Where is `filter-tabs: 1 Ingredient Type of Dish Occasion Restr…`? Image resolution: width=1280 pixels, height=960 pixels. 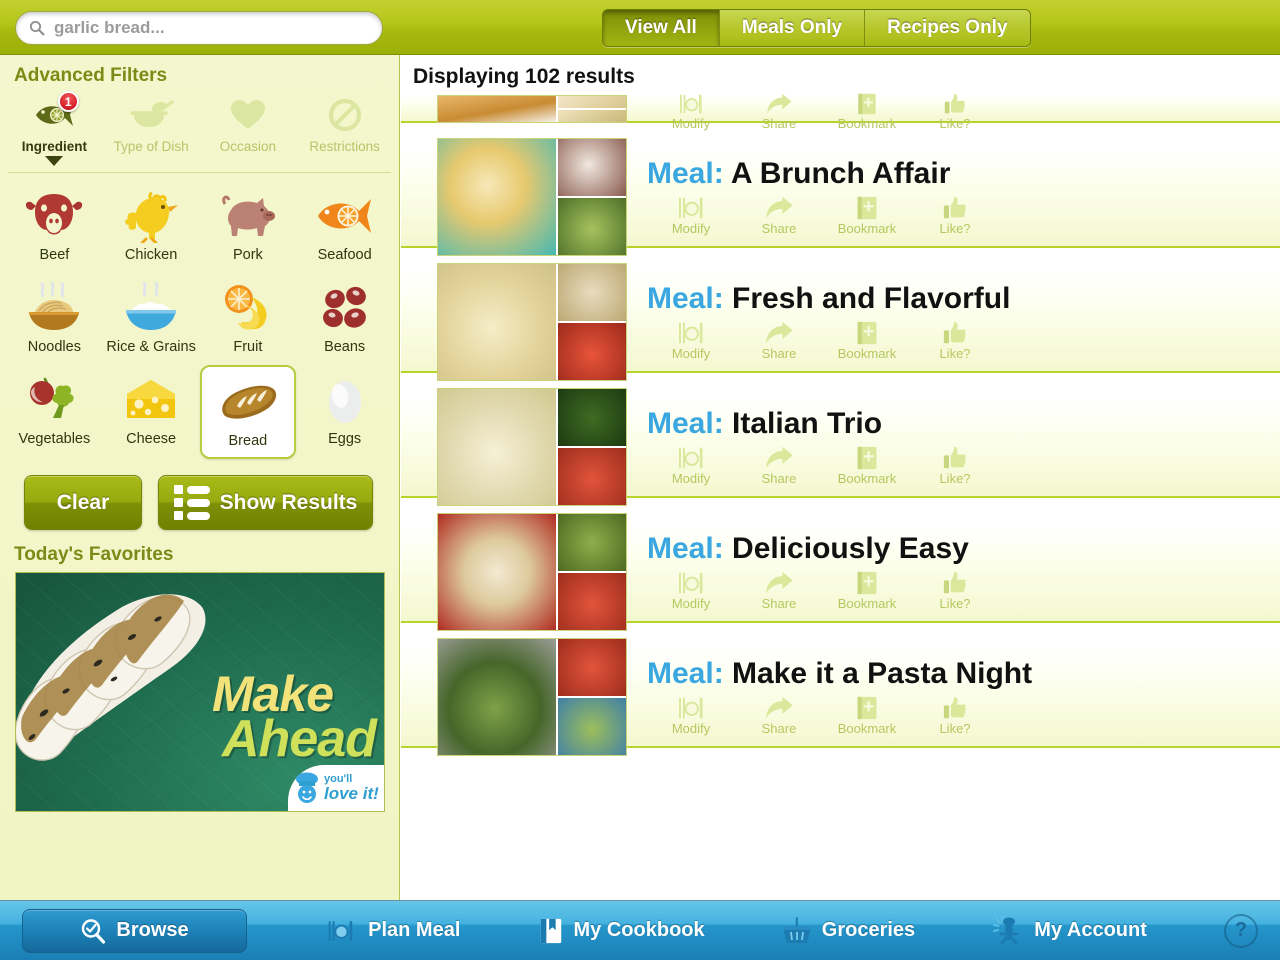
filter-tabs: 1 Ingredient Type of Dish Occasion Restr… is located at coordinates (199, 128).